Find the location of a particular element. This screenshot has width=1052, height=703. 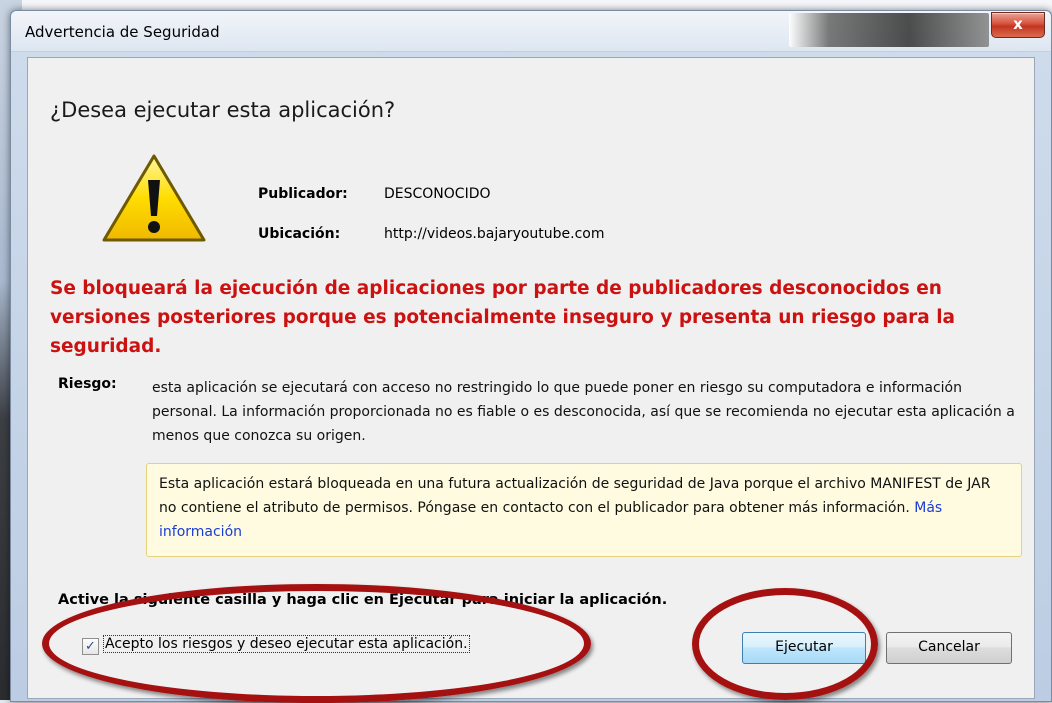

warning-triangle-icon is located at coordinates (154, 198).